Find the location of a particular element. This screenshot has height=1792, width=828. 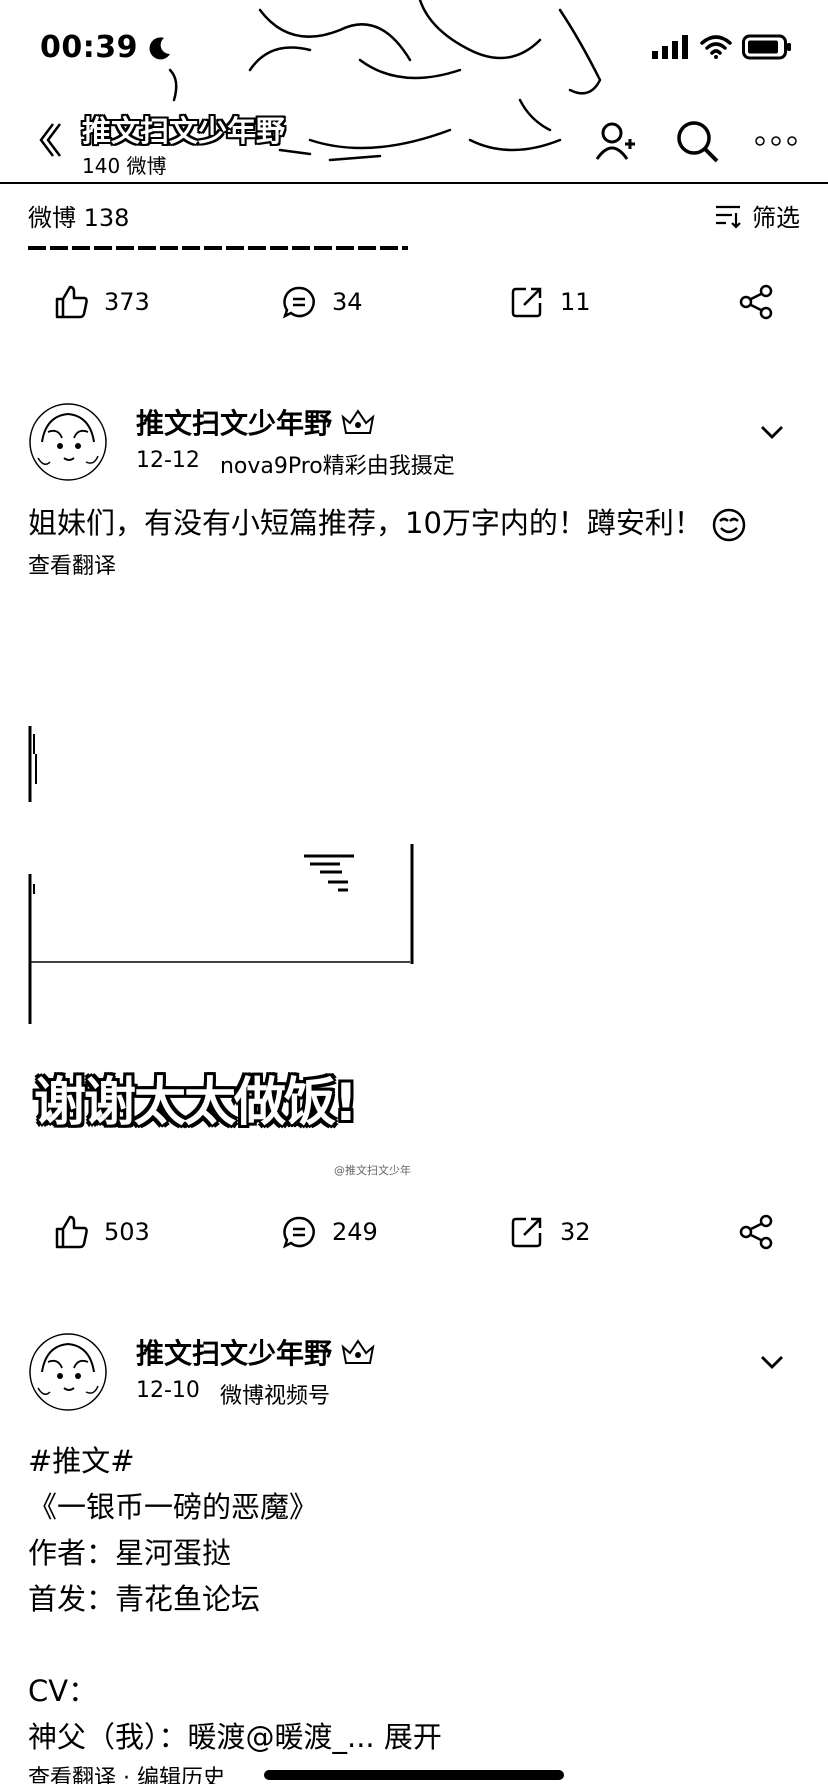

chevron-left-icon is located at coordinates (50, 140).